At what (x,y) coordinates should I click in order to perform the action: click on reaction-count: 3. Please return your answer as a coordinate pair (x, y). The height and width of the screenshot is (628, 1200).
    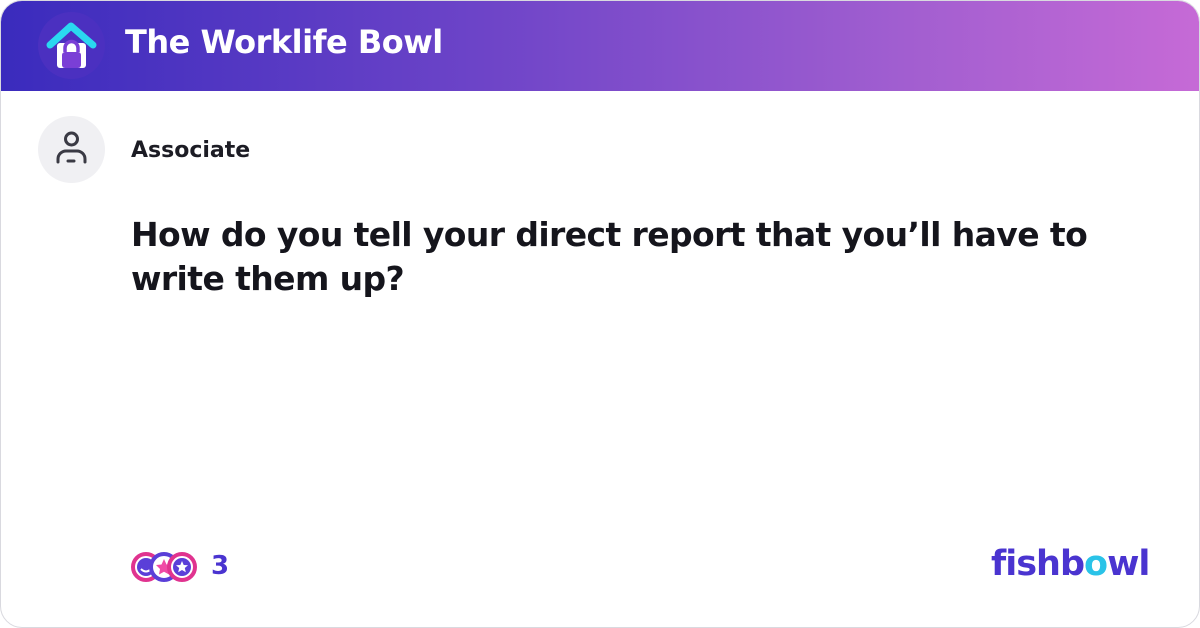
    Looking at the image, I should click on (220, 566).